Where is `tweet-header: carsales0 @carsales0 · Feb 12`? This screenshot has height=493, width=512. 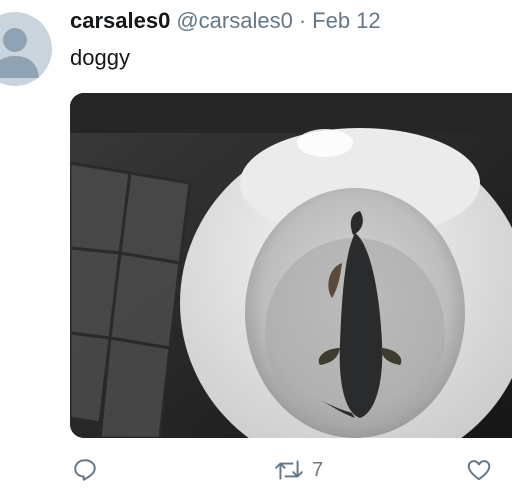
tweet-header: carsales0 @carsales0 · Feb 12 is located at coordinates (225, 21).